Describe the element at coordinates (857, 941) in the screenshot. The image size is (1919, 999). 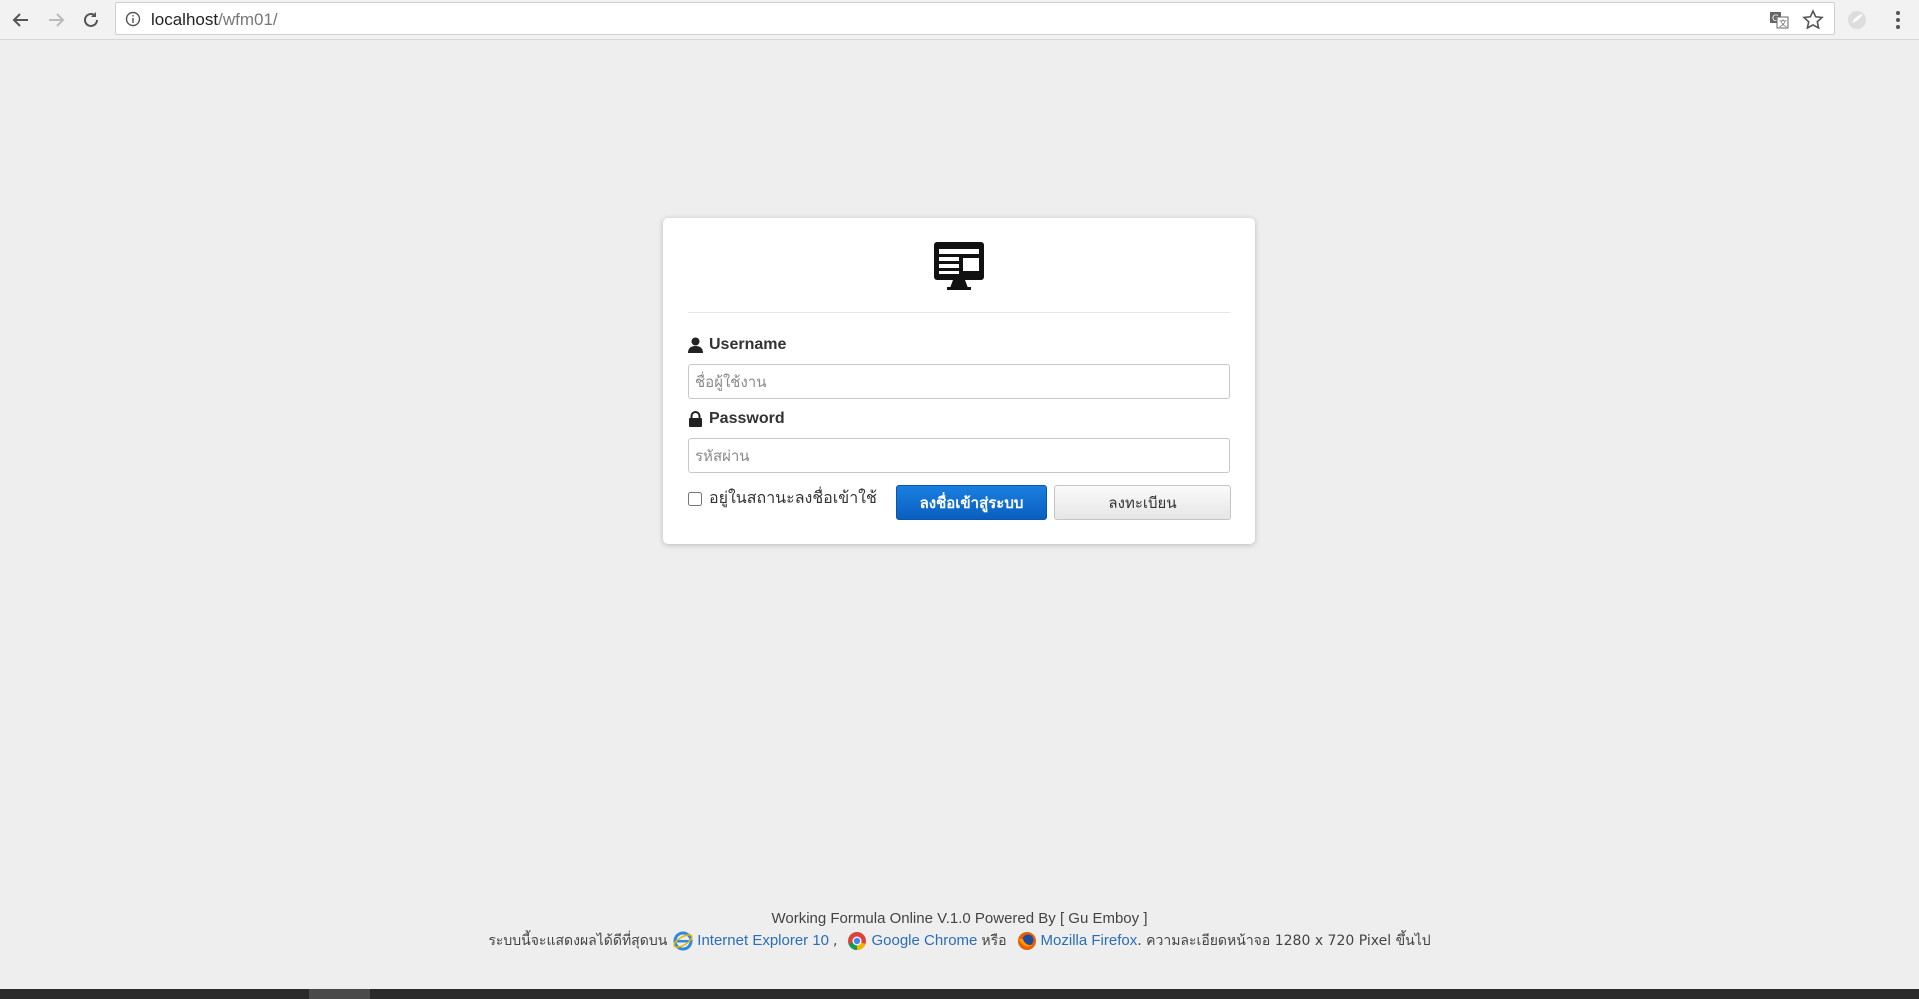
I see `chrome-icon` at that location.